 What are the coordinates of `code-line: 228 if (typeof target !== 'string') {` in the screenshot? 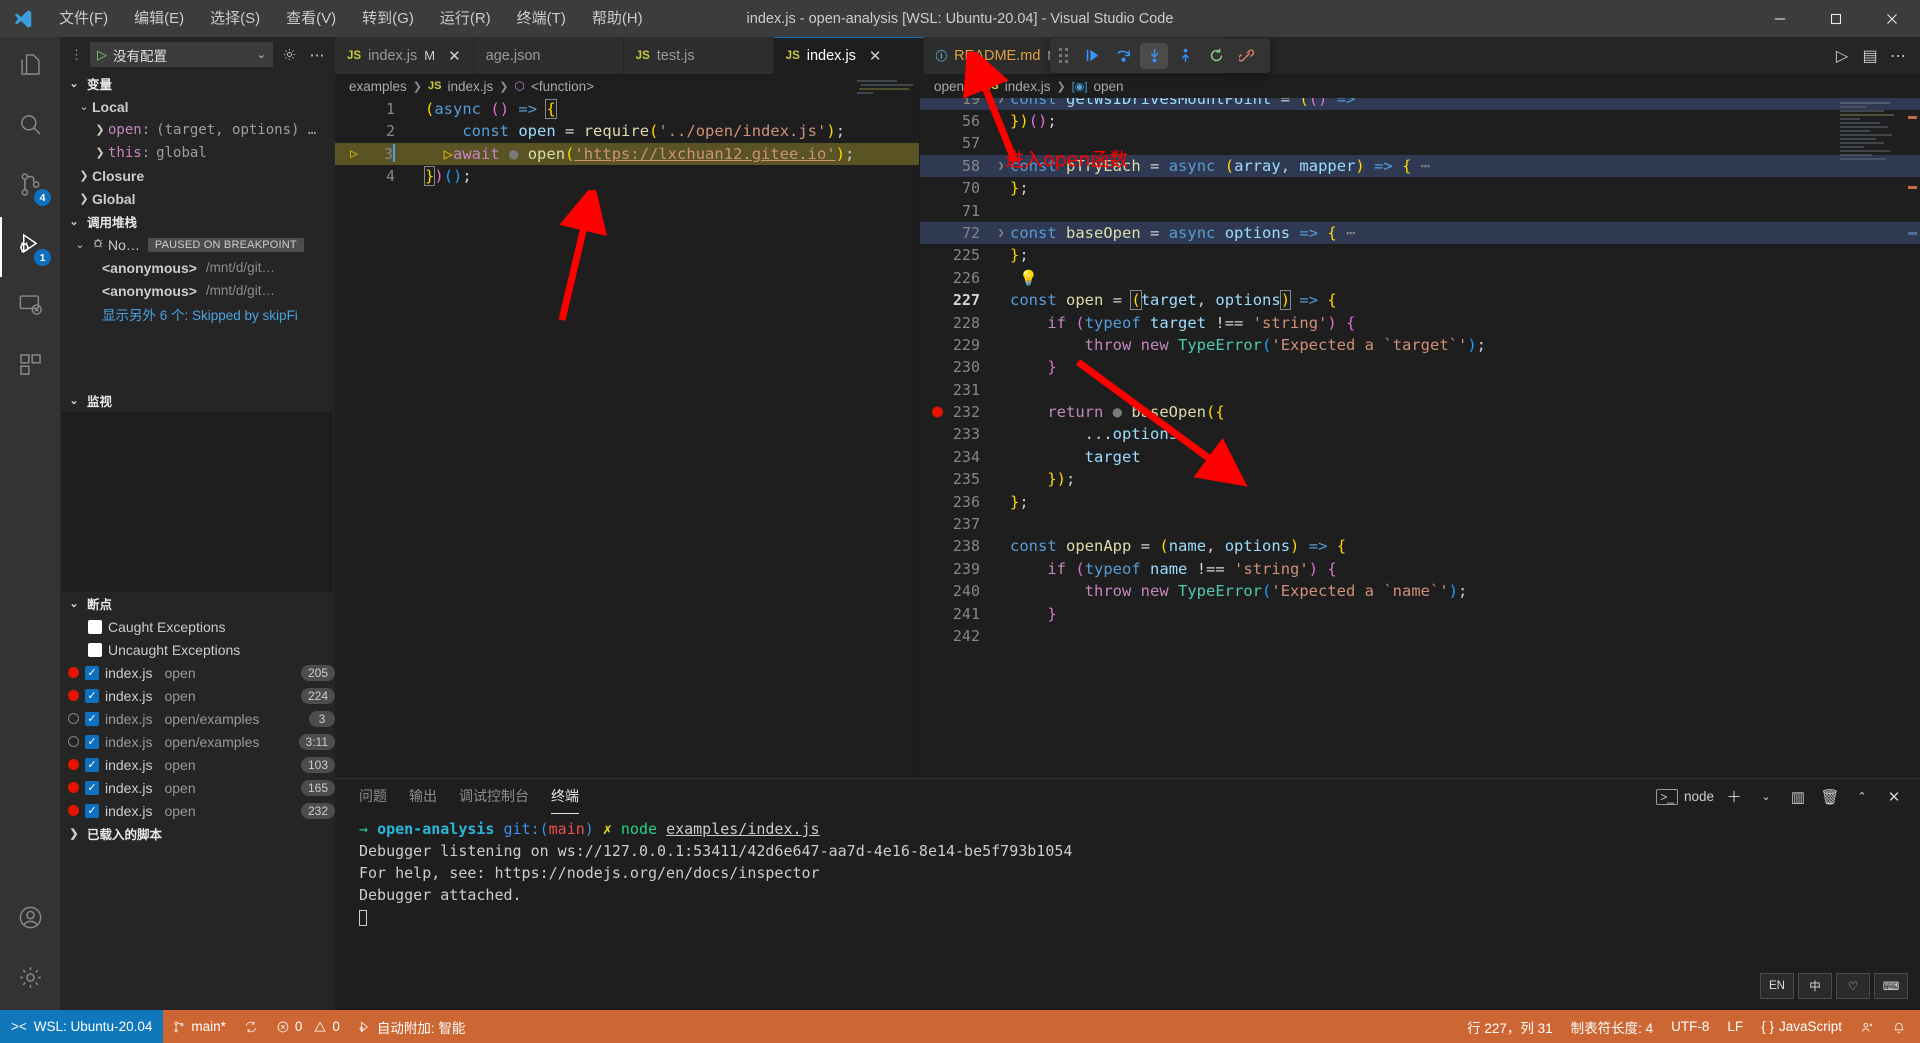 It's located at (1420, 323).